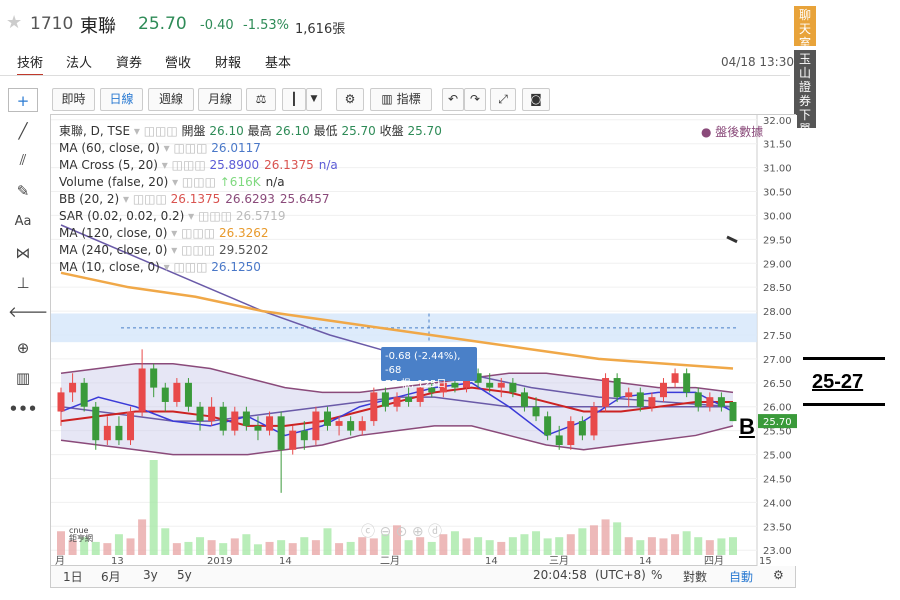 Image resolution: width=900 pixels, height=600 pixels. Describe the element at coordinates (294, 99) in the screenshot. I see `candle-type-icon: ┃` at that location.